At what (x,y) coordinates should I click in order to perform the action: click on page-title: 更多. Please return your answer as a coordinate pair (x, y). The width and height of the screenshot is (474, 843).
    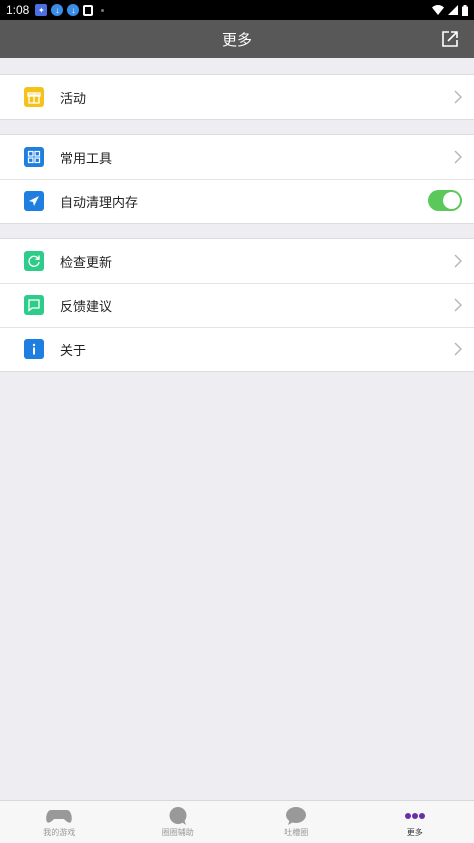
    Looking at the image, I should click on (236, 40).